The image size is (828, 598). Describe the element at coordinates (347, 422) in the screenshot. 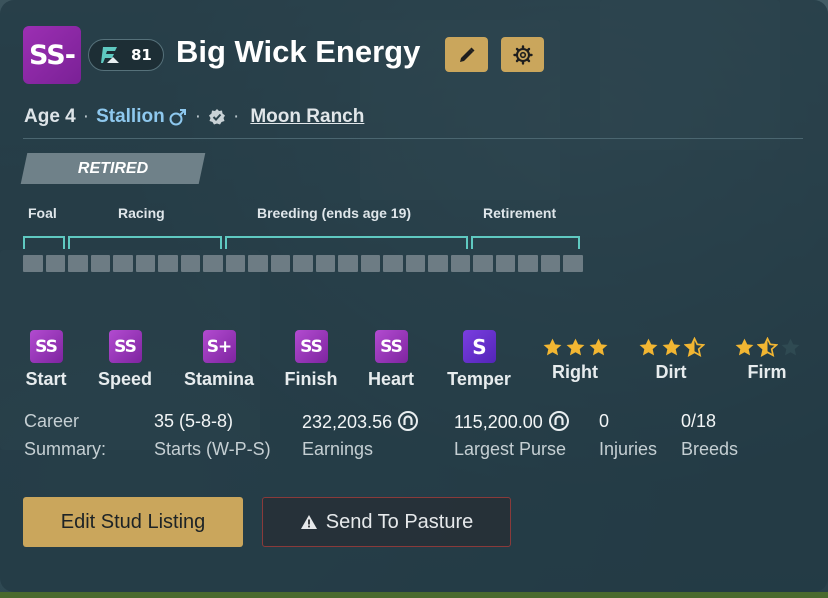

I see `earnings-value: 232,203.56` at that location.